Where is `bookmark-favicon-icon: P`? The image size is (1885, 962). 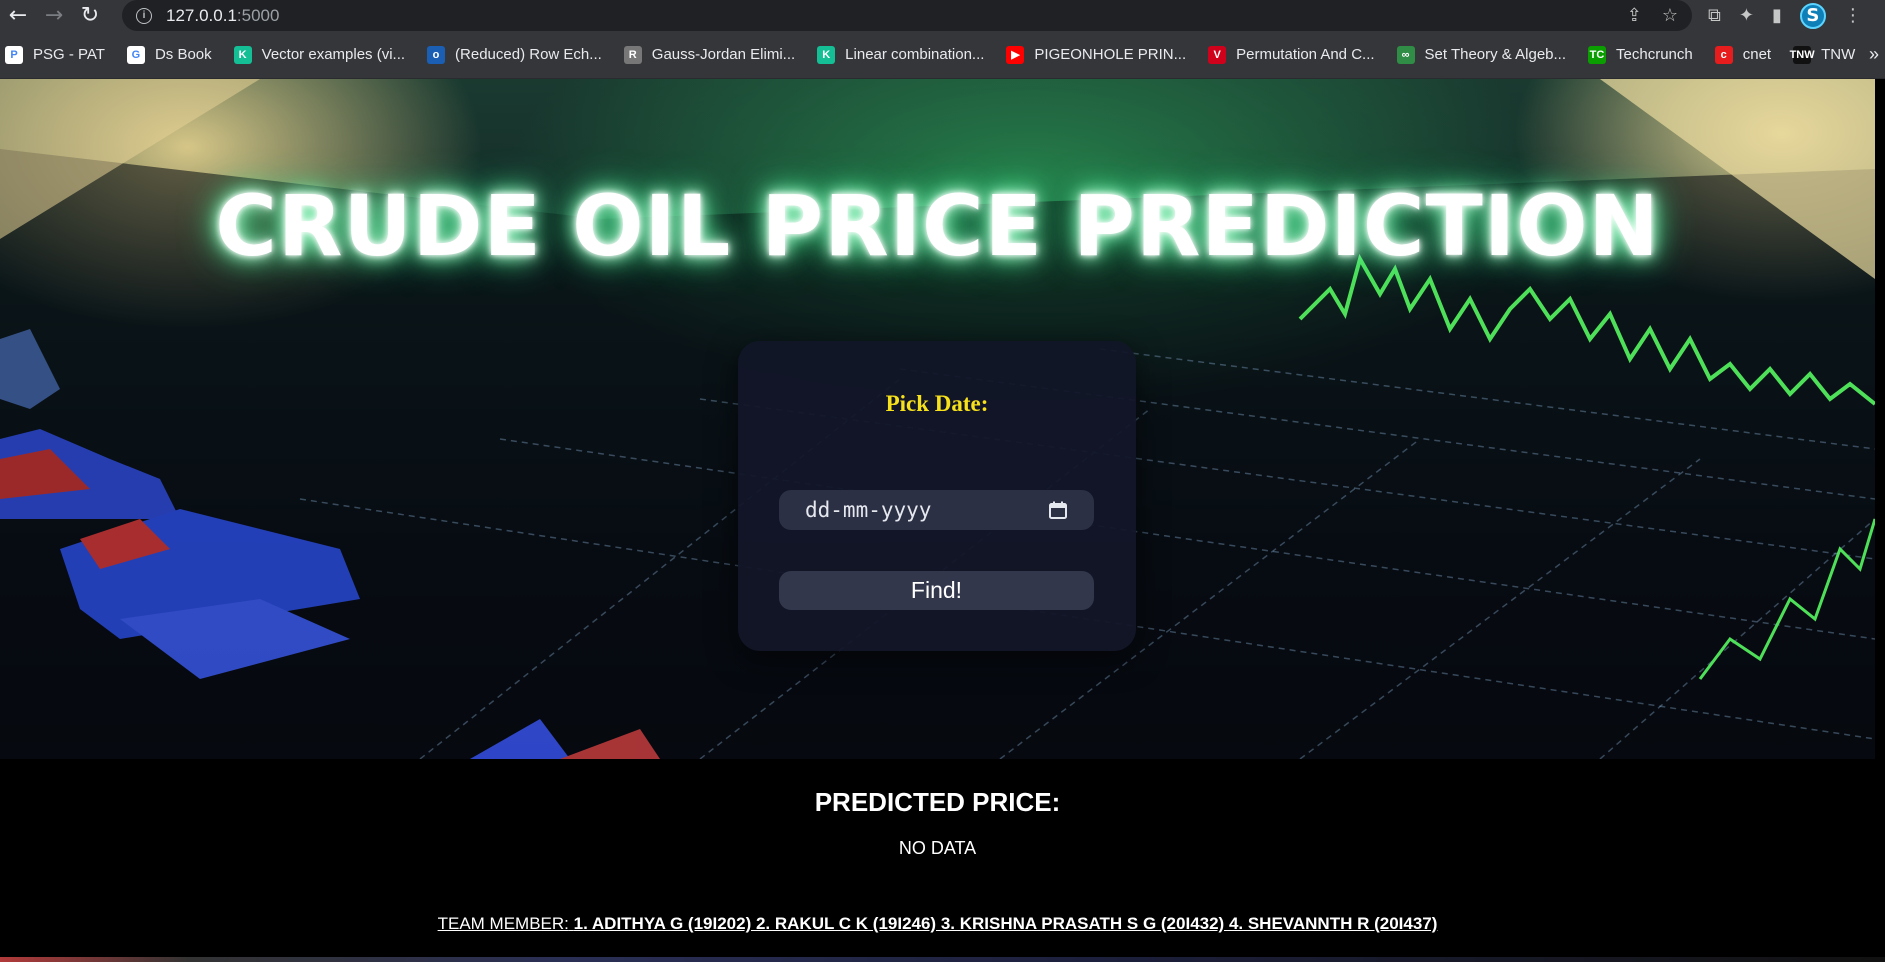
bookmark-favicon-icon: P is located at coordinates (14, 54).